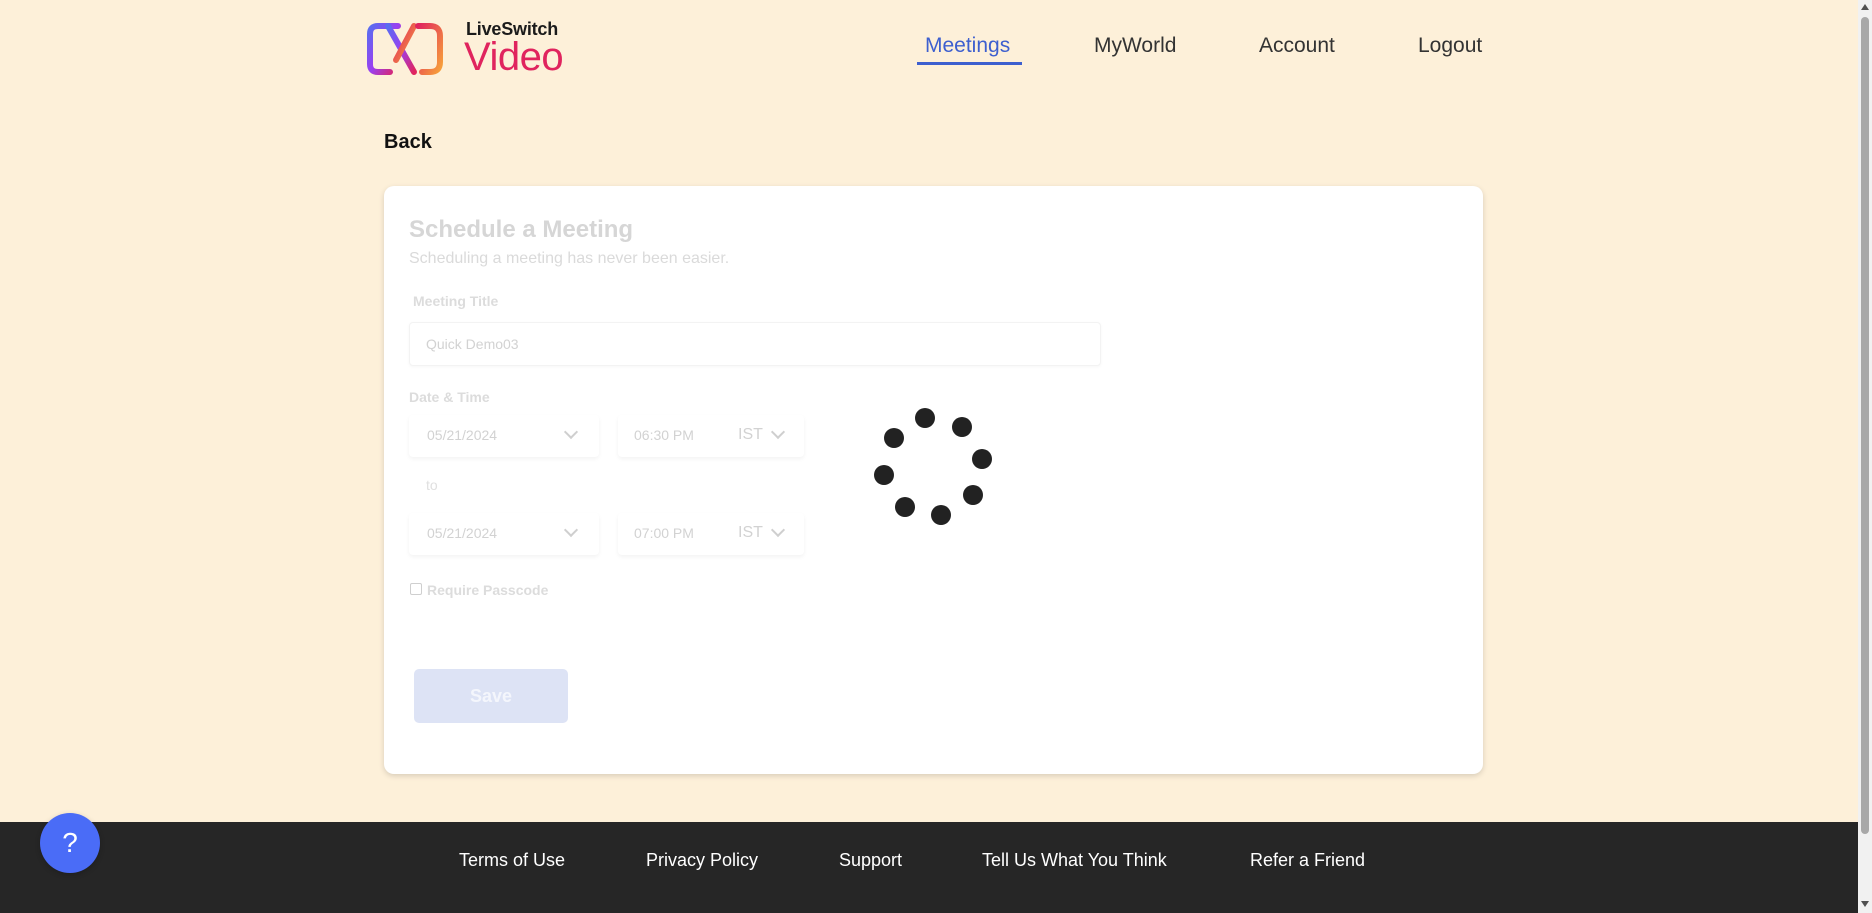 Image resolution: width=1872 pixels, height=913 pixels. I want to click on nav-meetings: Meetings, so click(967, 46).